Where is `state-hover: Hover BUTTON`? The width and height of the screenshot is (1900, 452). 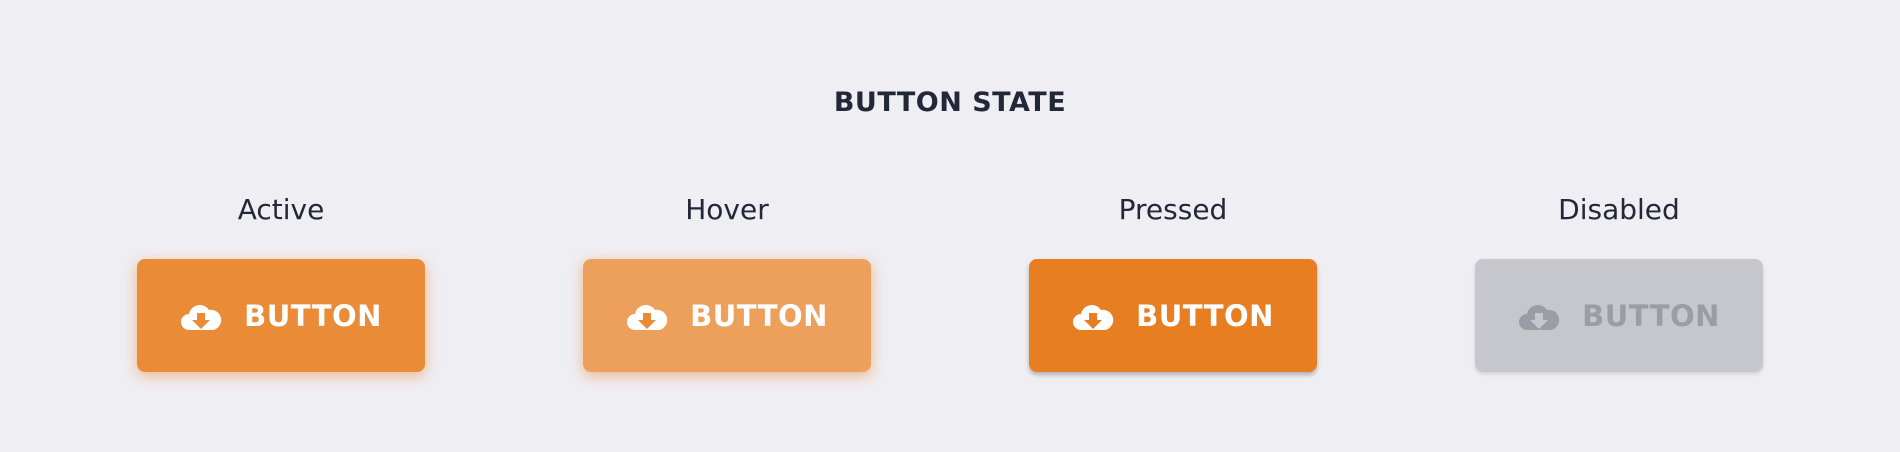
state-hover: Hover BUTTON is located at coordinates (727, 282).